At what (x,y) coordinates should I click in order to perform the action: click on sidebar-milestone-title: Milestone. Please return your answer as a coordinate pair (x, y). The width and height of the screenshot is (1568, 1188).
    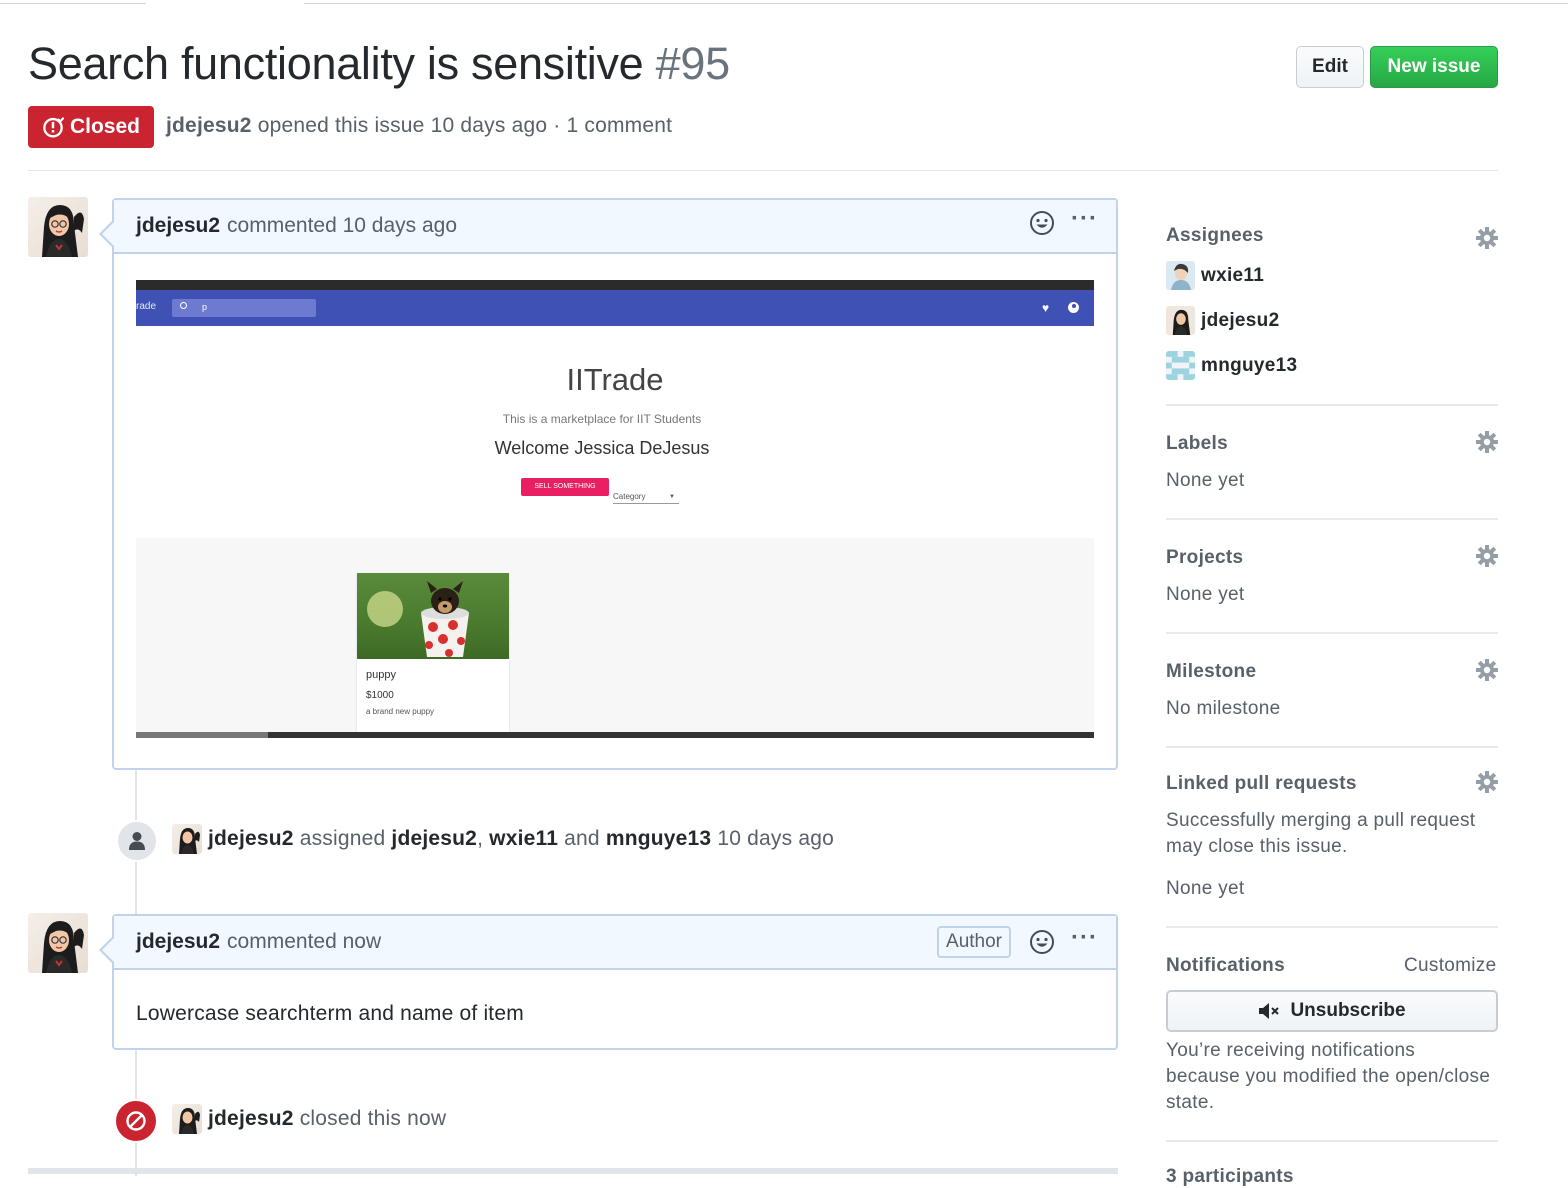
    Looking at the image, I should click on (1211, 672).